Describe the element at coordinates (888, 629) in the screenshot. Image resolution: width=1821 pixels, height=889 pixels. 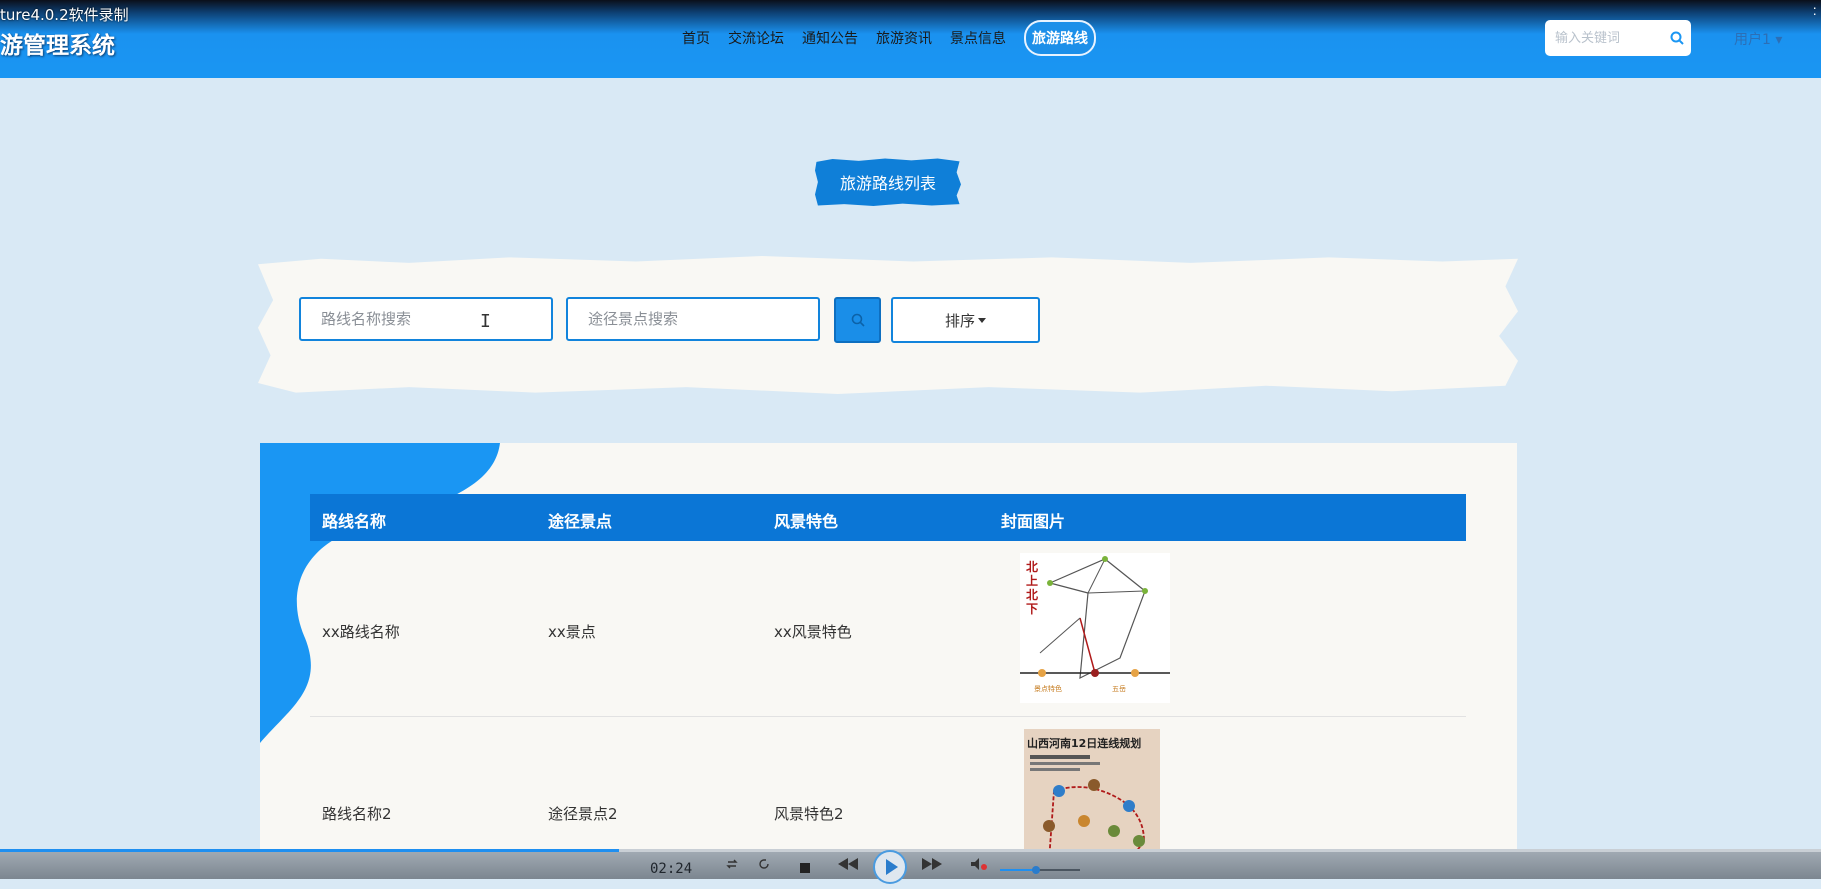
I see `table-row: xx路线名称 xx景点 xx风景特色 北 上 北 下 景点特色 五岳` at that location.